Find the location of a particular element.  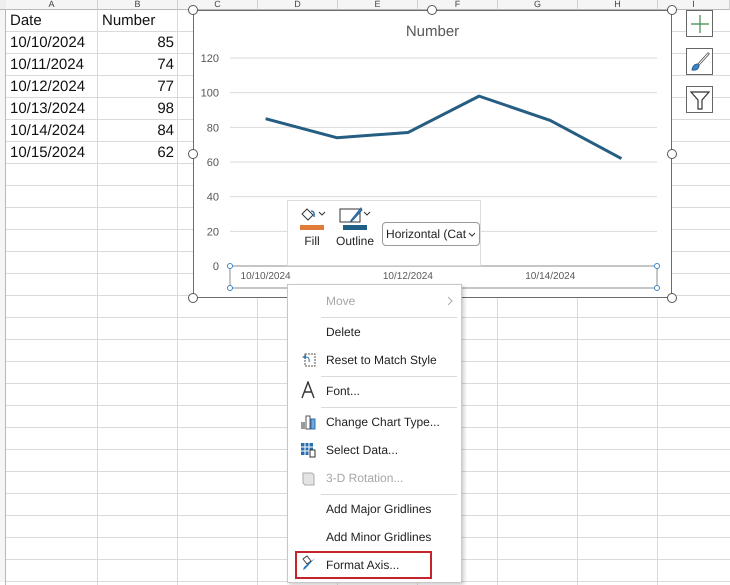

column-header: I is located at coordinates (694, 5).